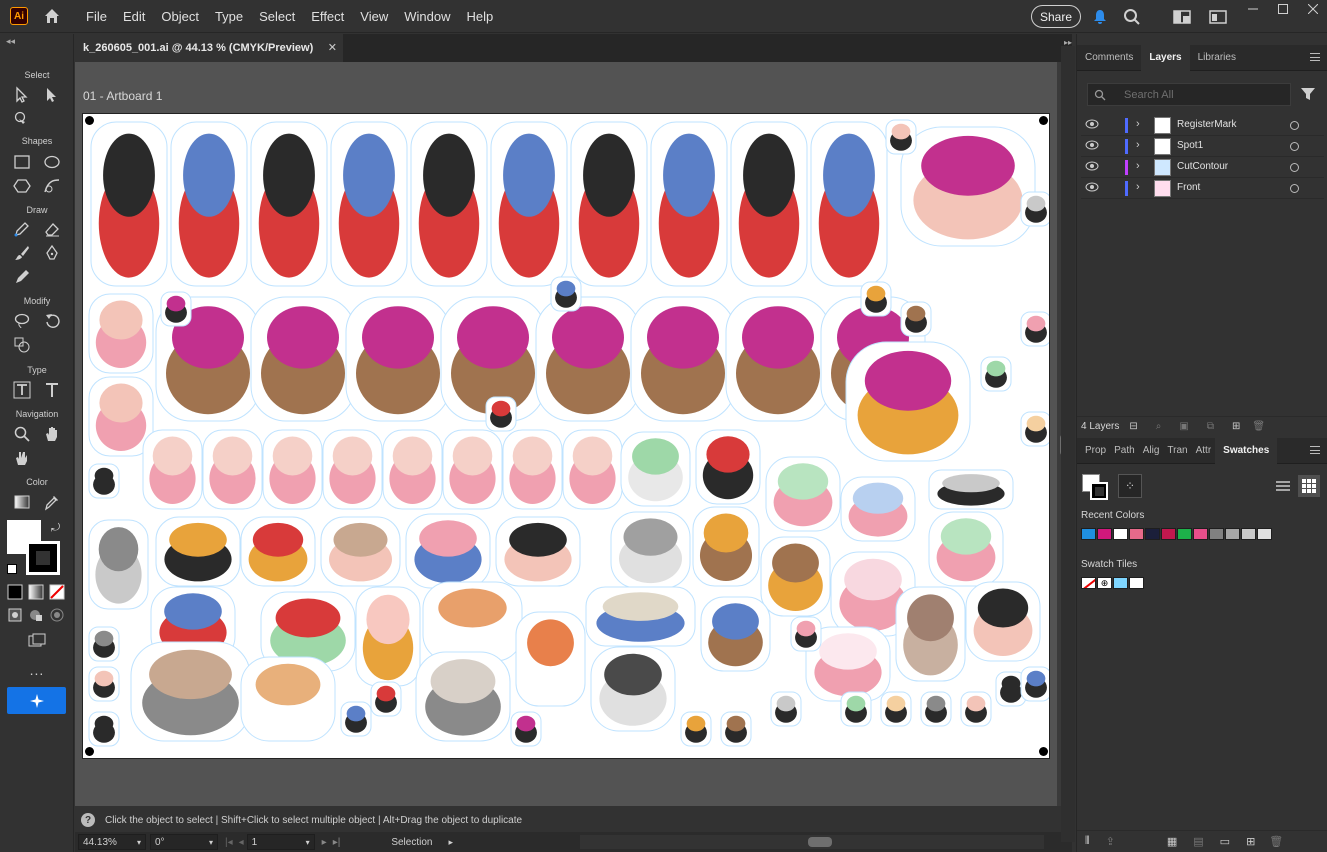  Describe the element at coordinates (241, 842) in the screenshot. I see `previous-artboard-icon: ◂` at that location.